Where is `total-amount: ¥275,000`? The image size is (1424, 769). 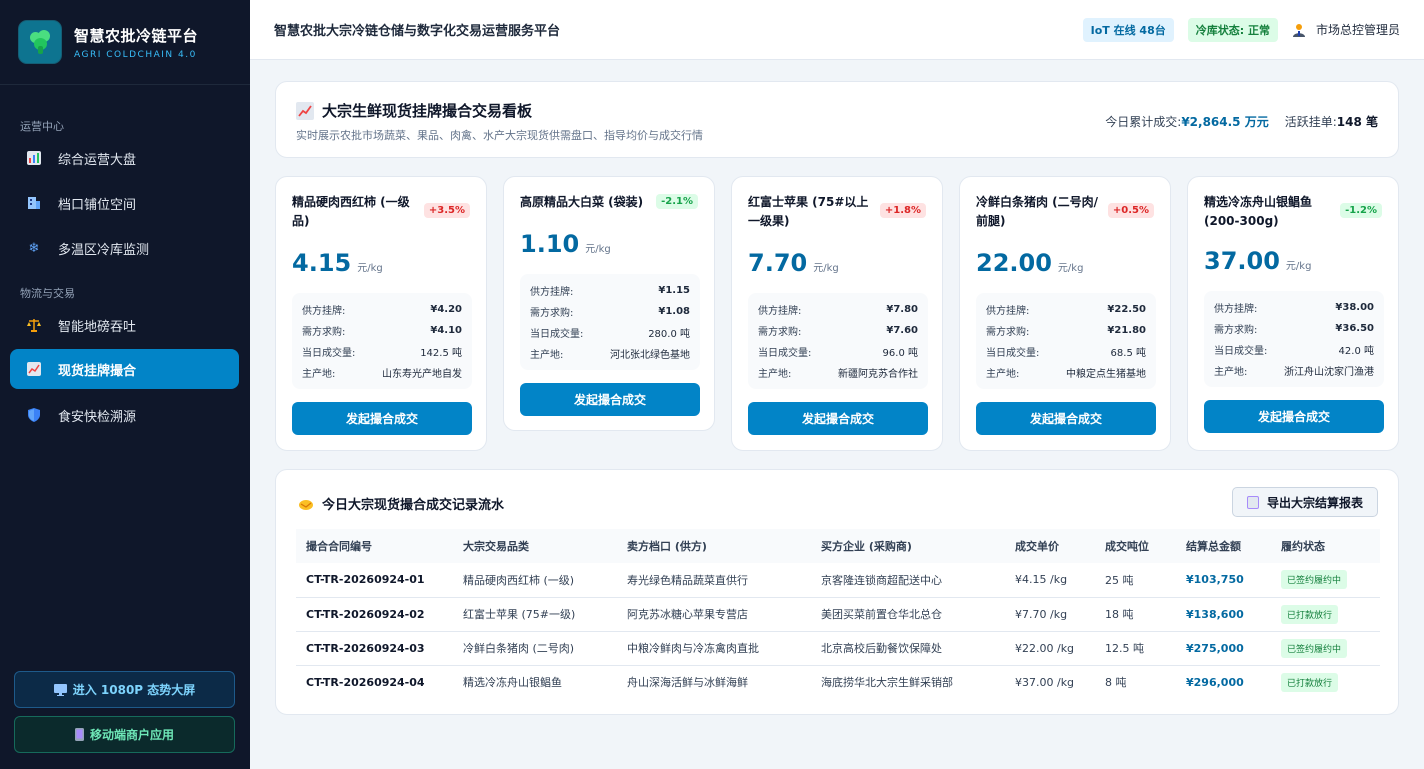
total-amount: ¥275,000 is located at coordinates (1215, 648).